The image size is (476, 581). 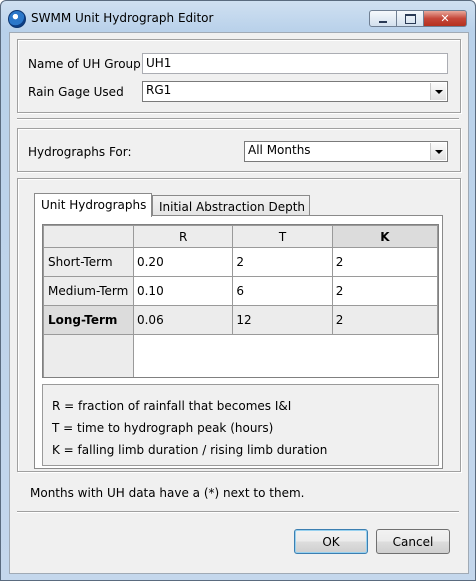 I want to click on ok-button: OK, so click(x=331, y=541).